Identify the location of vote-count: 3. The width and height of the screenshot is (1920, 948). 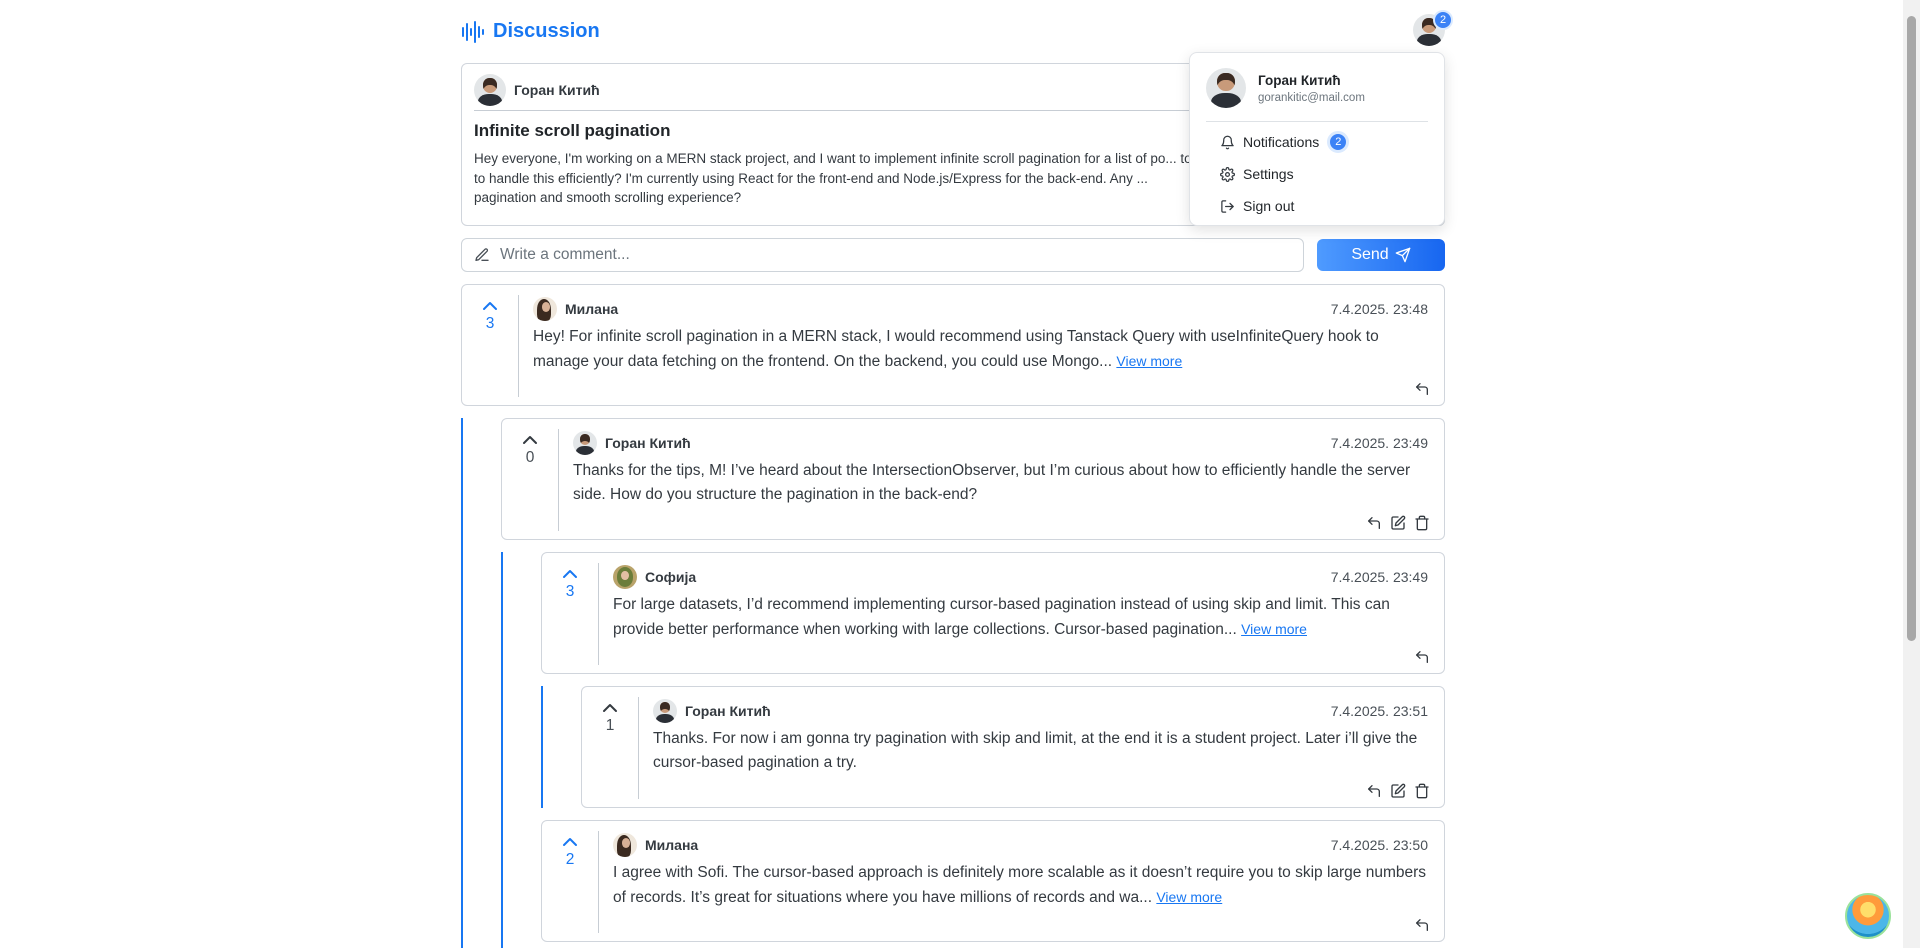
(490, 323).